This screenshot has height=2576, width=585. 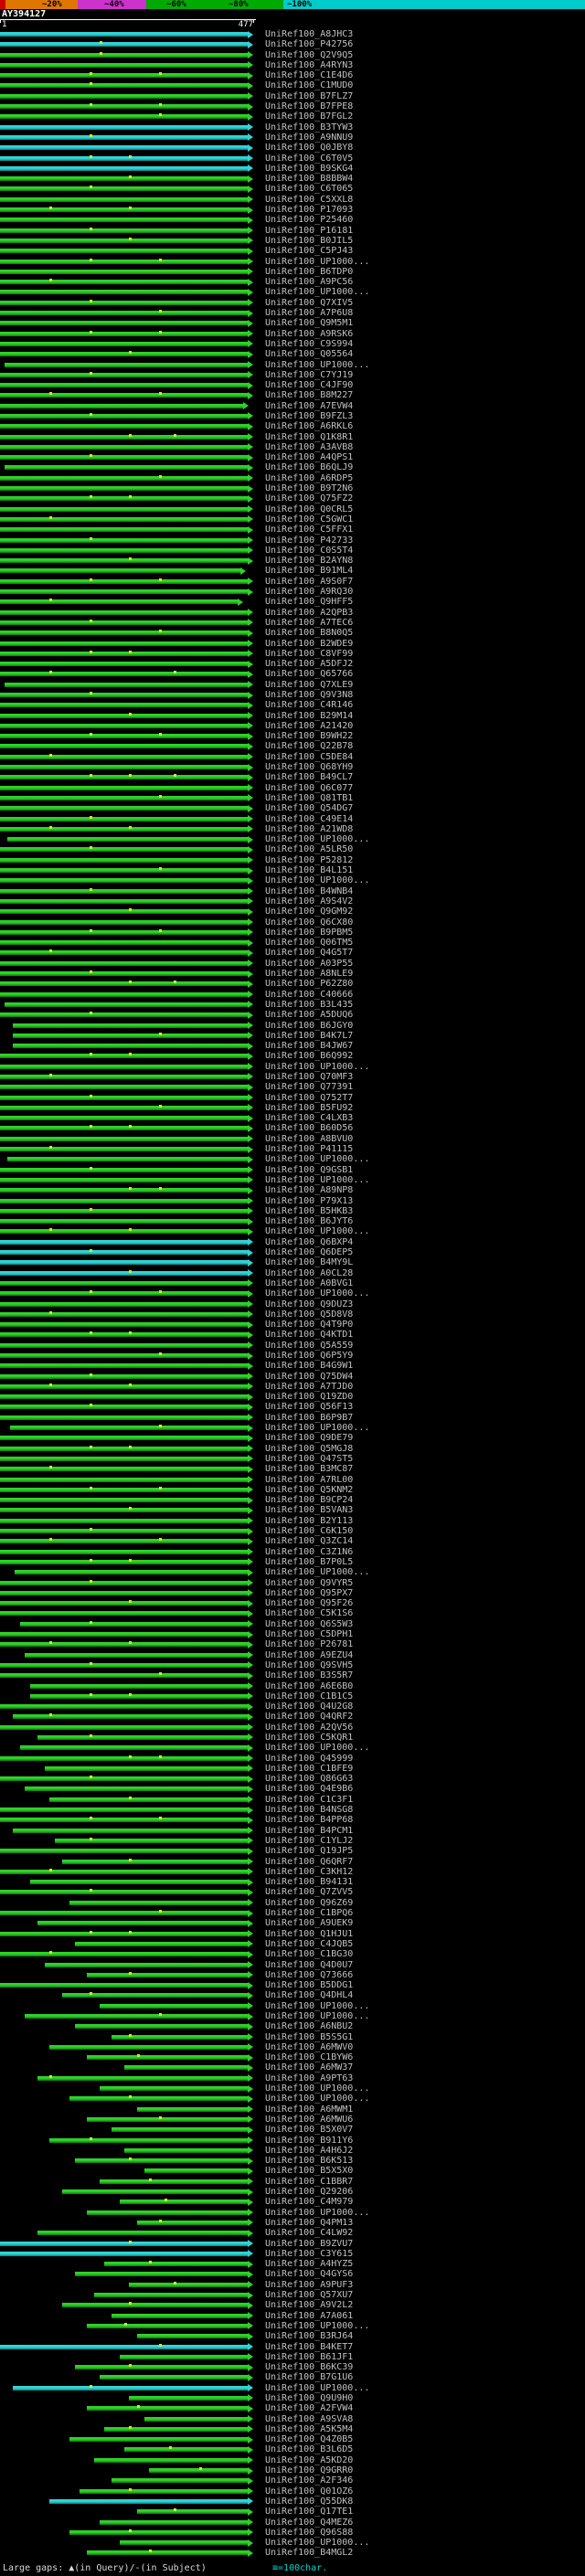 I want to click on hit-label: UniRef100_Q06TM5, so click(x=309, y=943).